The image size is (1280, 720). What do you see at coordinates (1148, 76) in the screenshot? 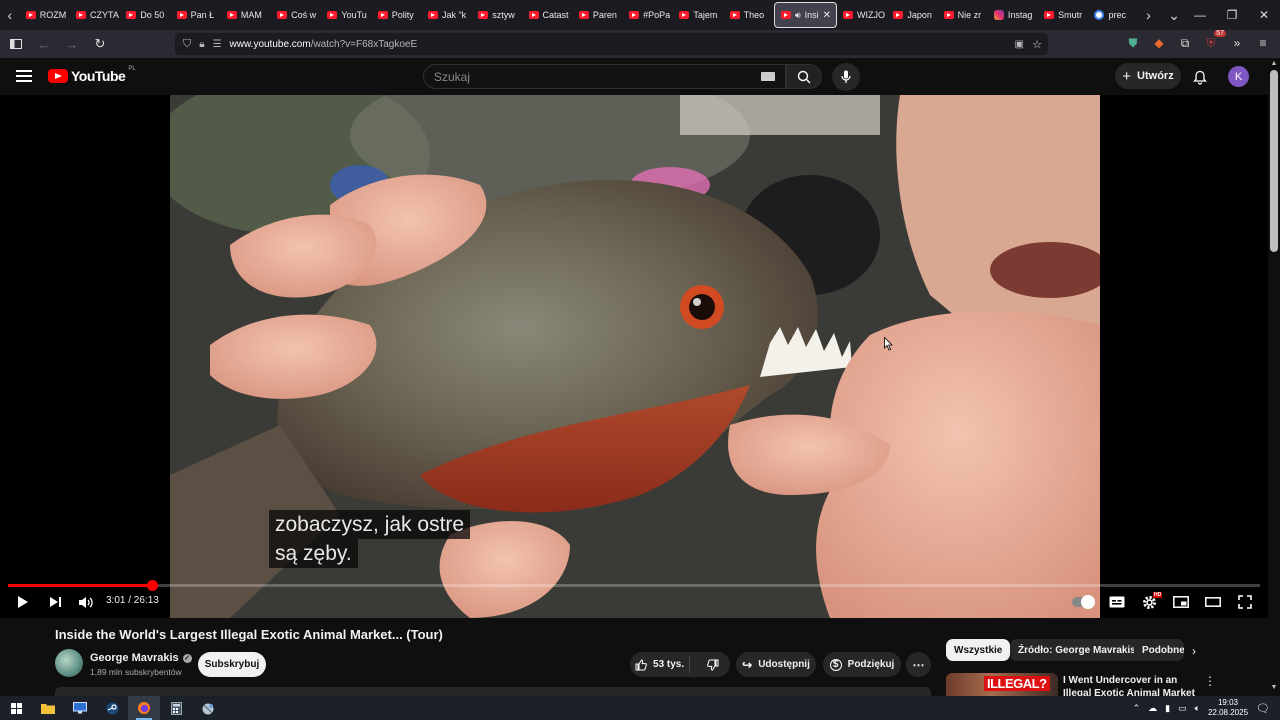
I see `create-button: + Utwórz` at bounding box center [1148, 76].